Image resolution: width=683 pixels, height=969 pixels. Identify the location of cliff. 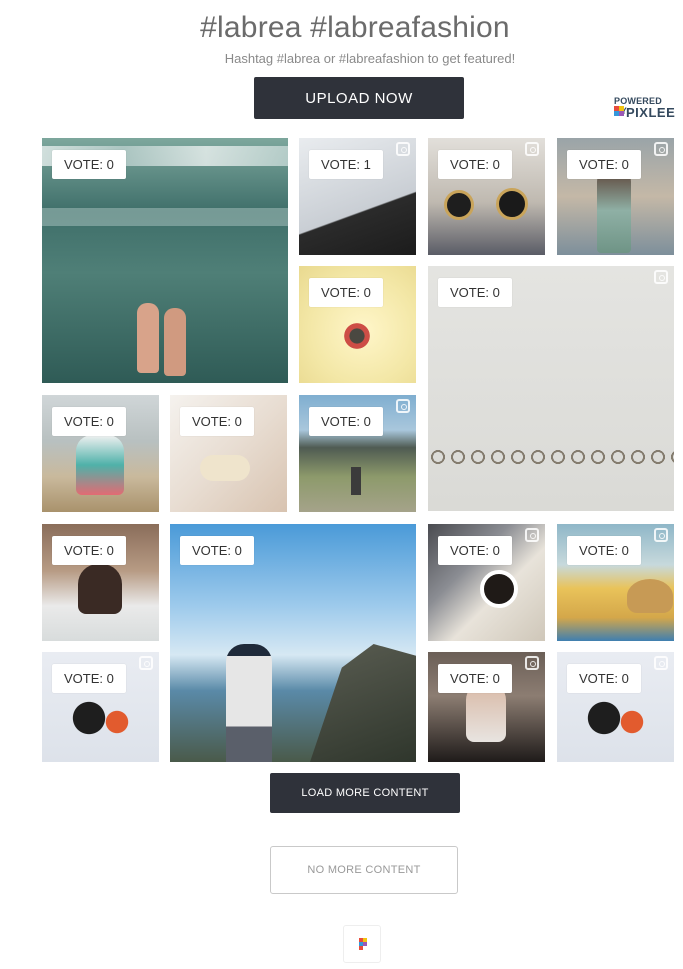
(363, 703).